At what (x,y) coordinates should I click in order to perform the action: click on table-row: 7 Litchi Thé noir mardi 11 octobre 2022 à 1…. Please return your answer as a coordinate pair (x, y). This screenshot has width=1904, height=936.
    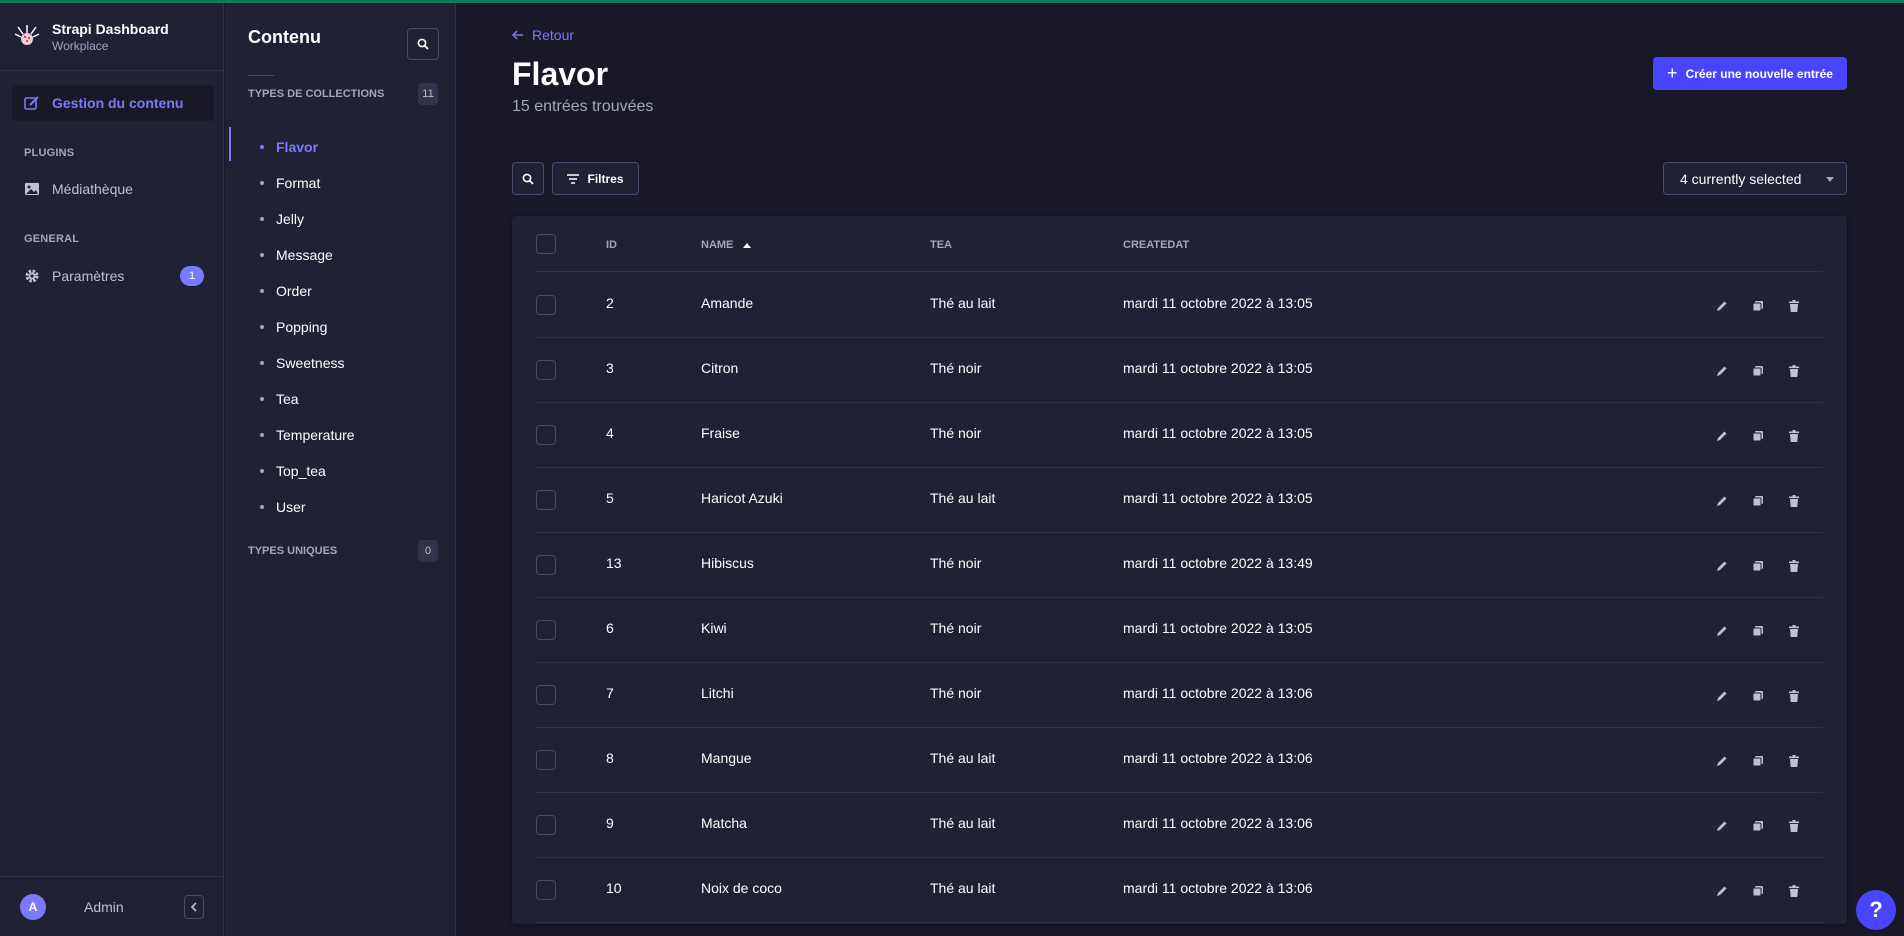
    Looking at the image, I should click on (1179, 695).